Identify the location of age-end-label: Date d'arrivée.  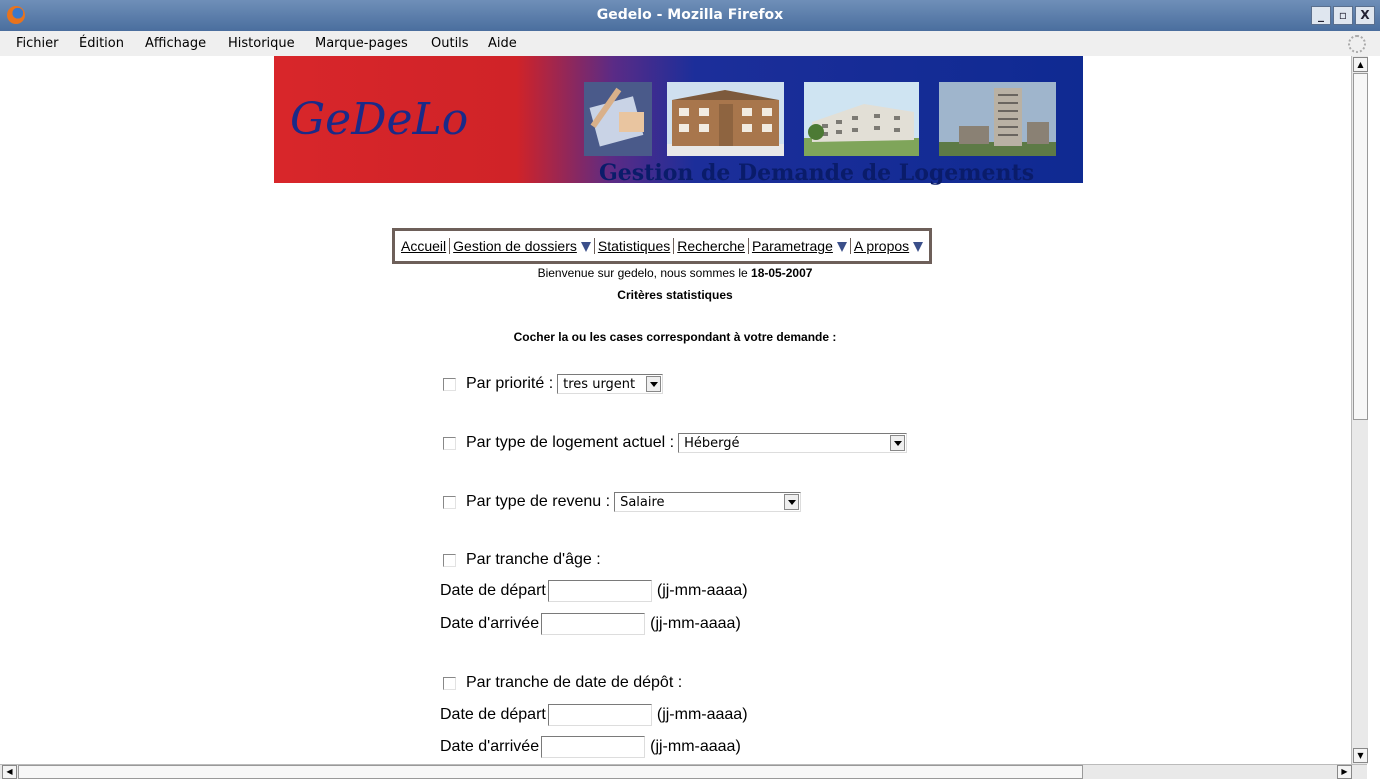
(490, 623).